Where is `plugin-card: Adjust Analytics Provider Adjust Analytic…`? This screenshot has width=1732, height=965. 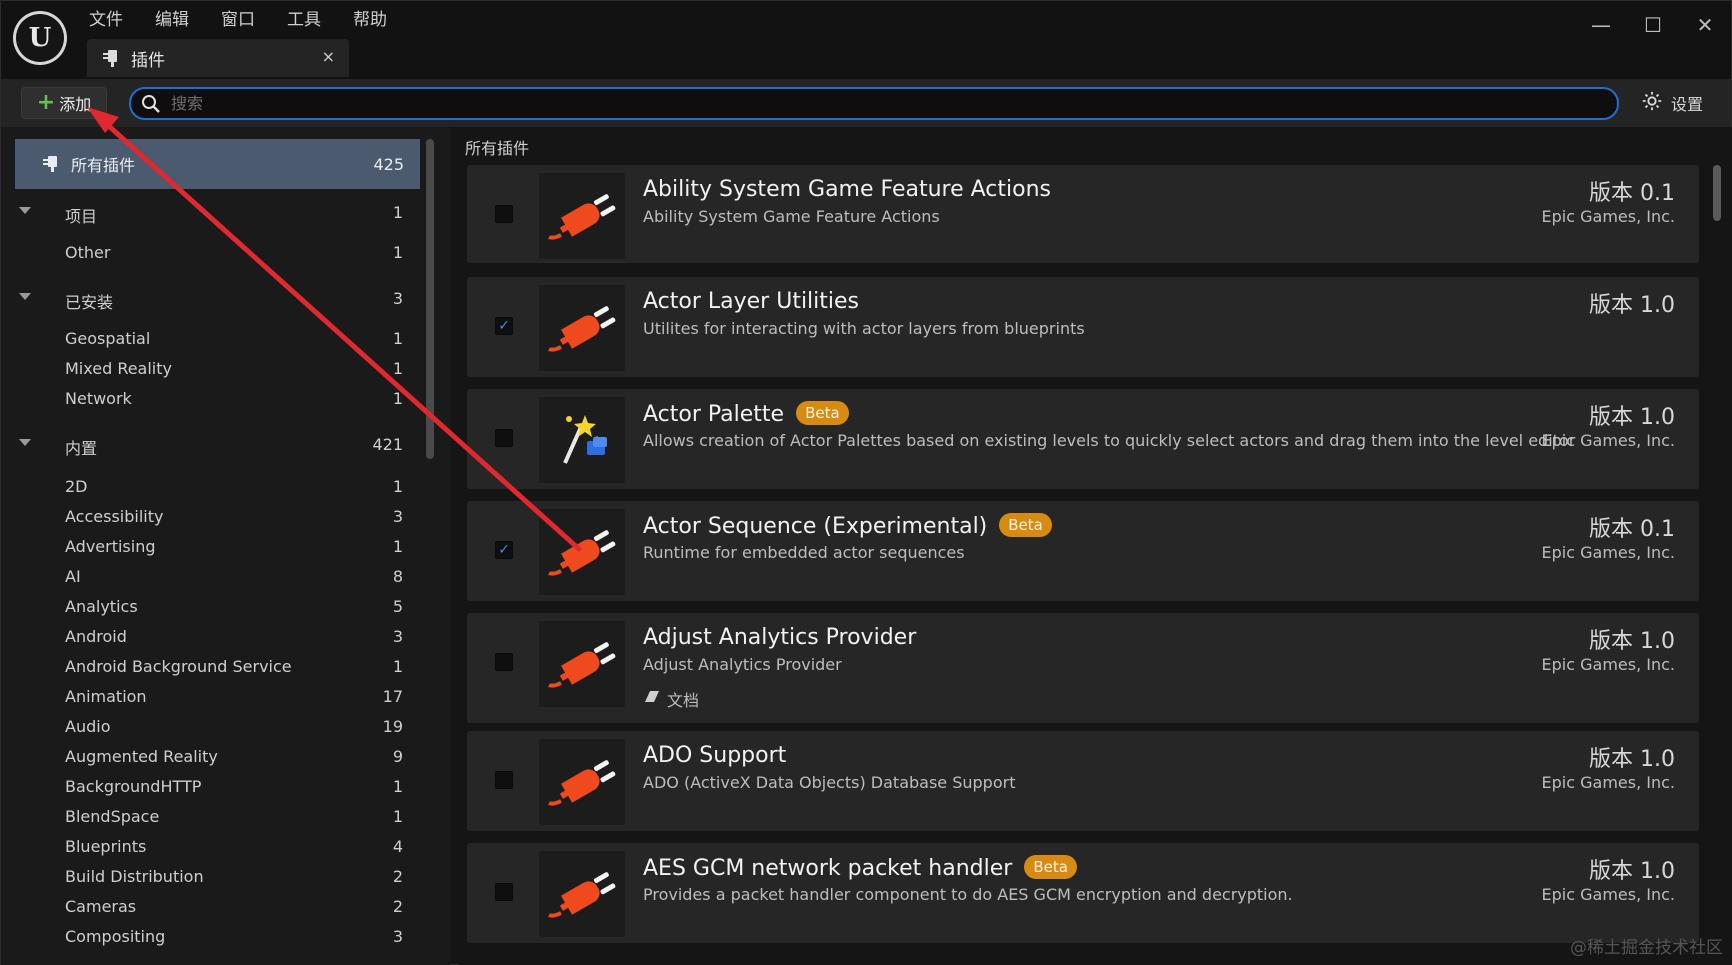
plugin-card: Adjust Analytics Provider Adjust Analytic… is located at coordinates (1083, 668).